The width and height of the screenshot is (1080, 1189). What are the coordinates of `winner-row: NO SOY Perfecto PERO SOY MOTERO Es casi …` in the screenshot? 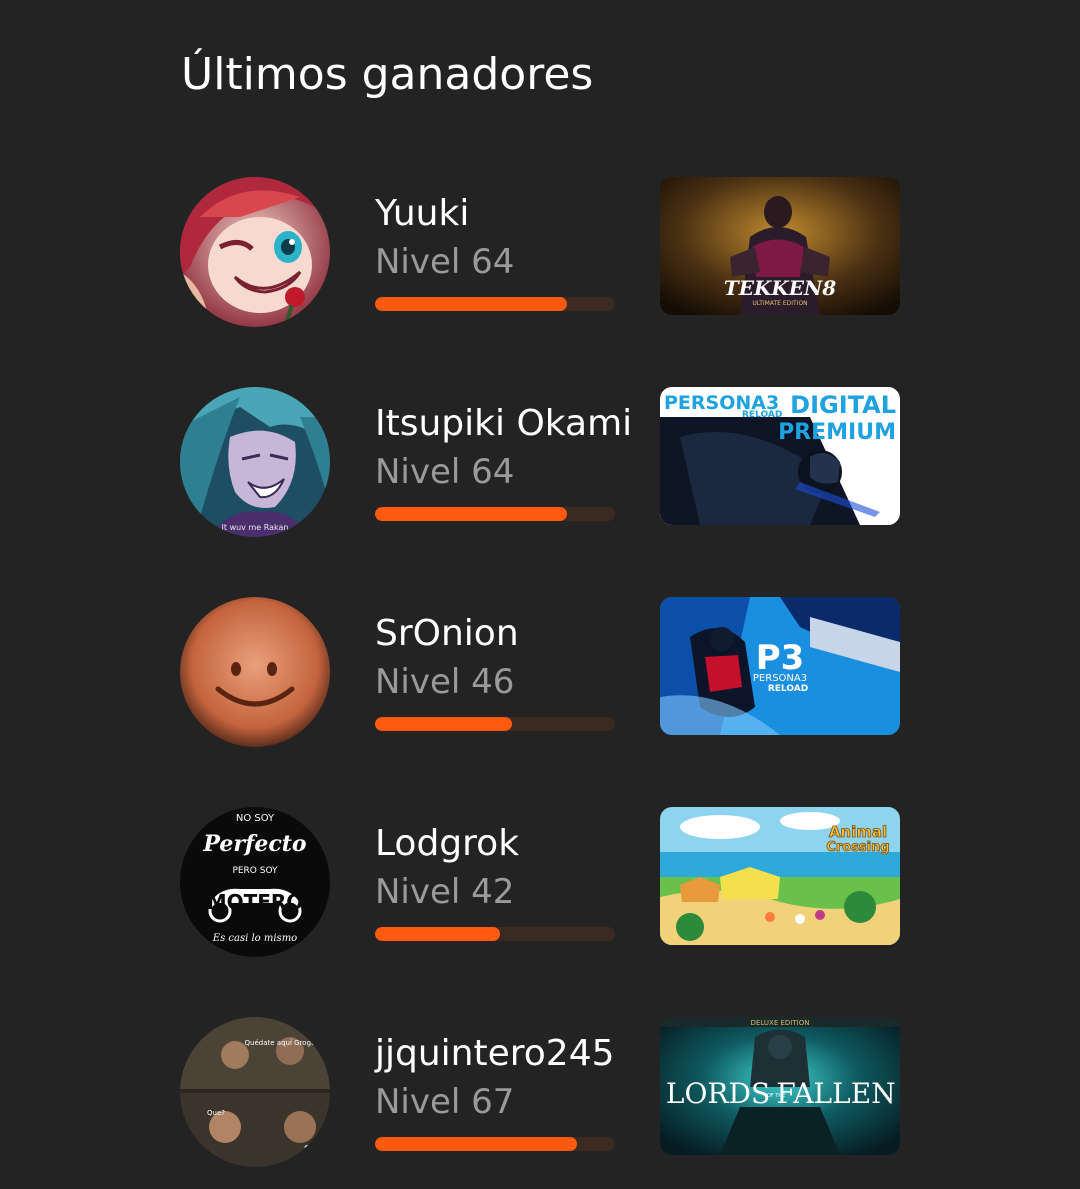 It's located at (540, 882).